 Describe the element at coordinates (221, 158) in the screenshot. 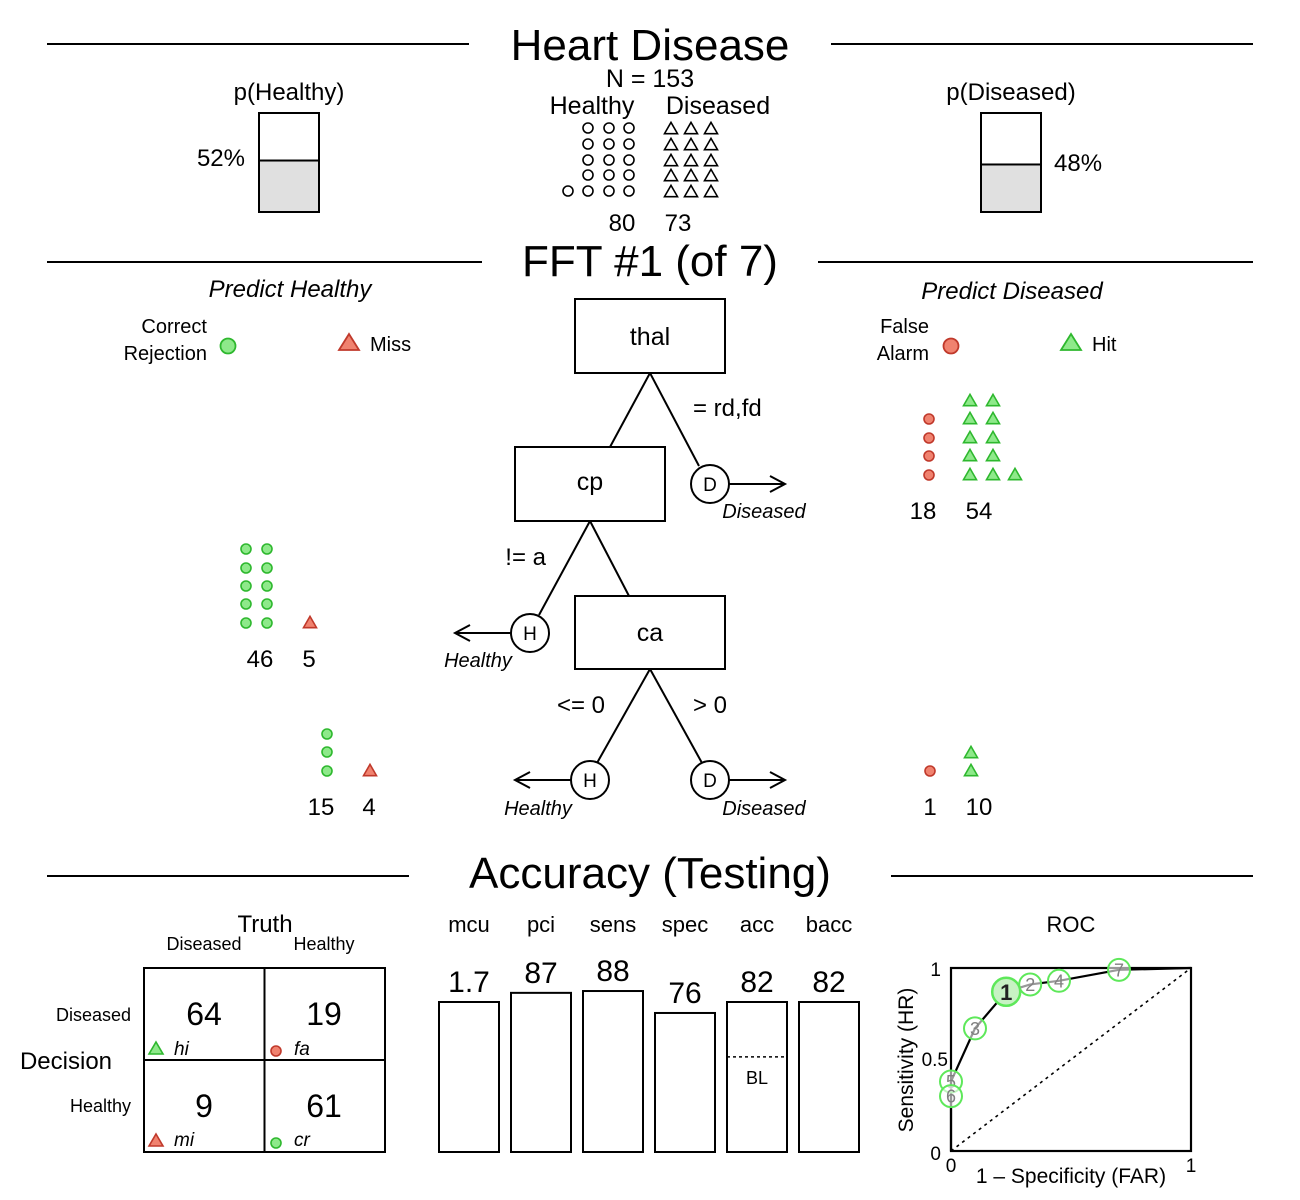

I see `p-healthy-value: 52%` at that location.